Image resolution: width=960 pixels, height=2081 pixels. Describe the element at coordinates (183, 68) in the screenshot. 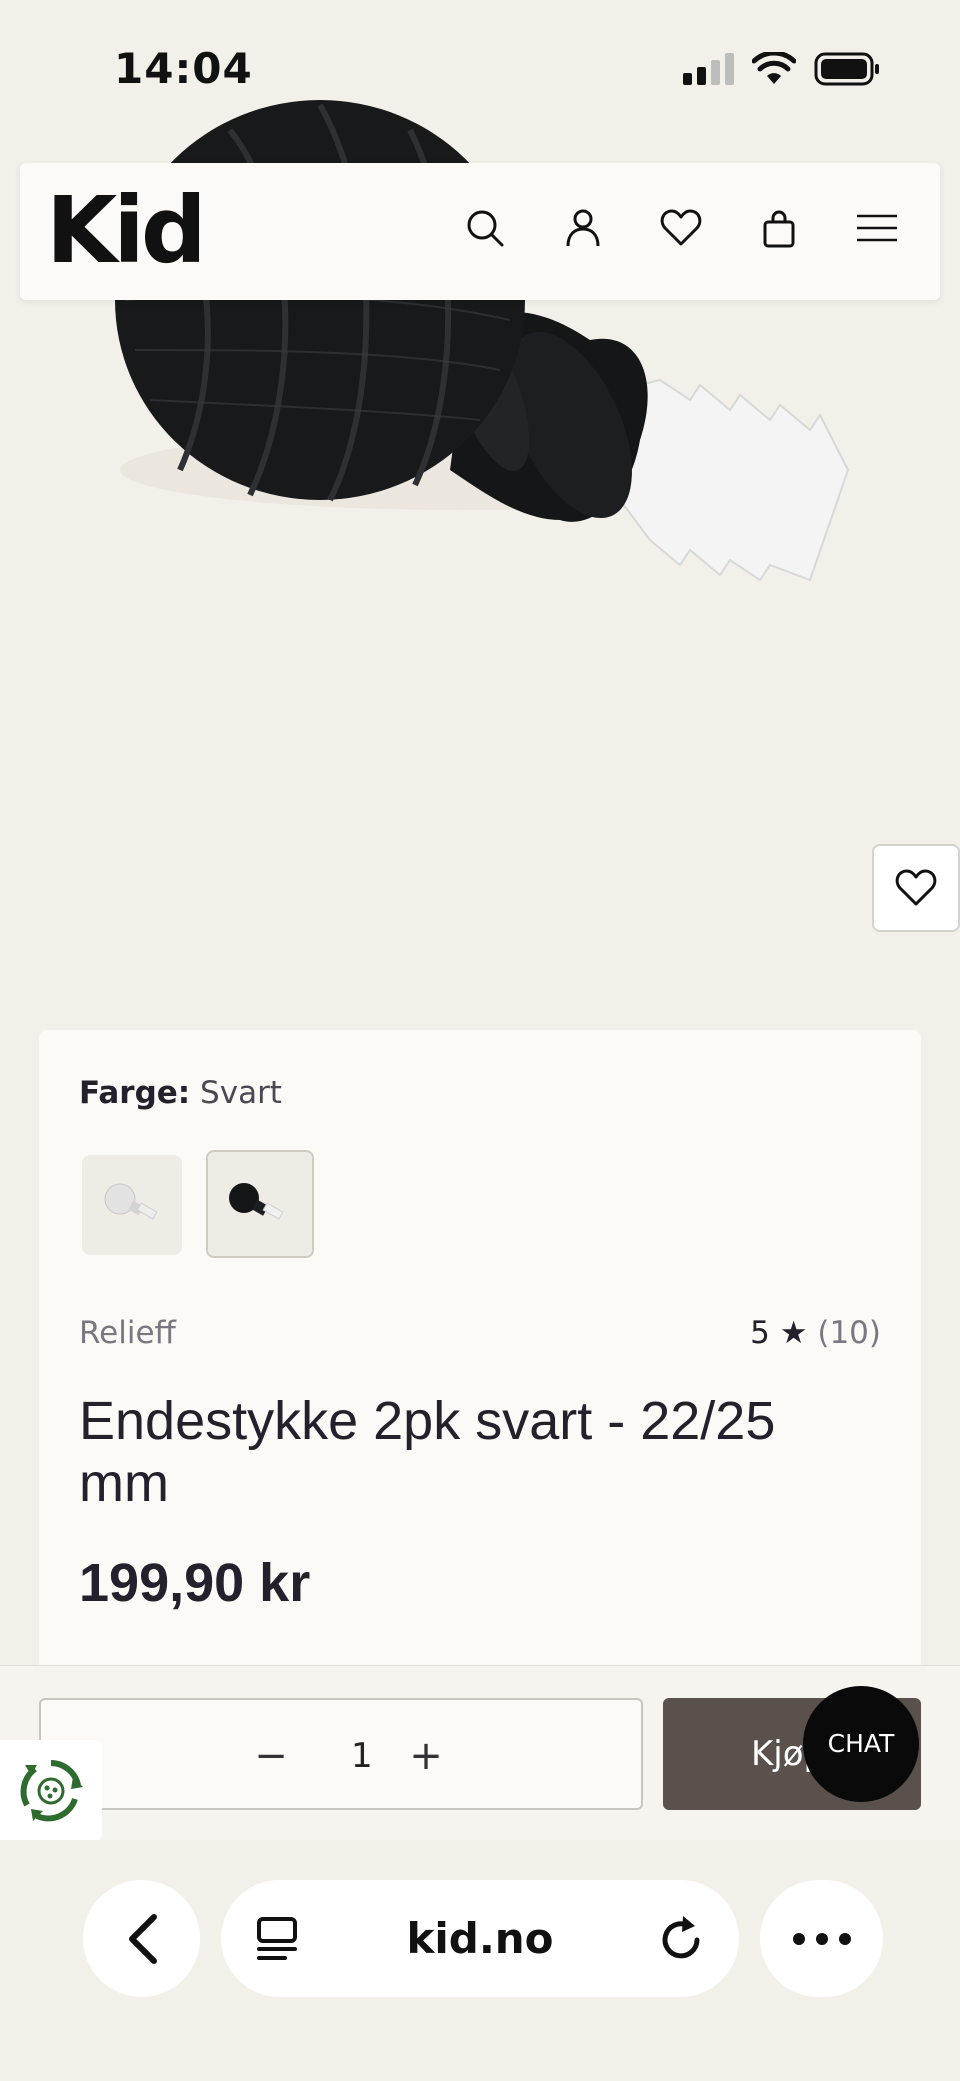

I see `status-time: 14:04` at that location.